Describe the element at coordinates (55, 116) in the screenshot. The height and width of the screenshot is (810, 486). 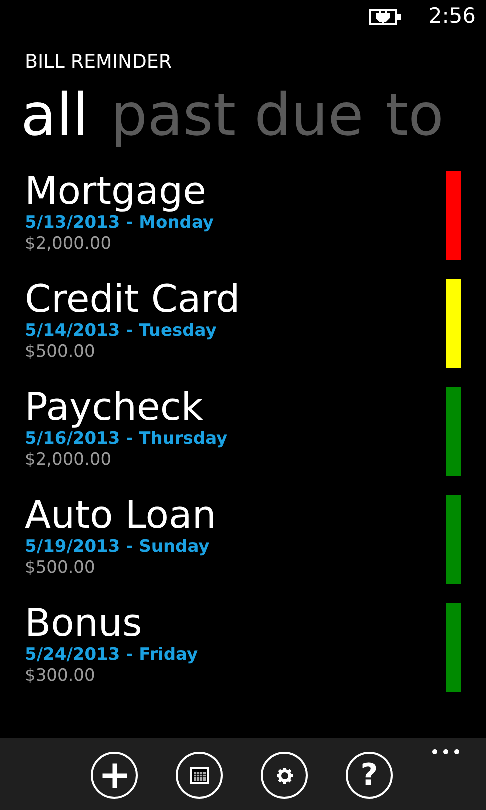
I see `pivot-tab: all` at that location.